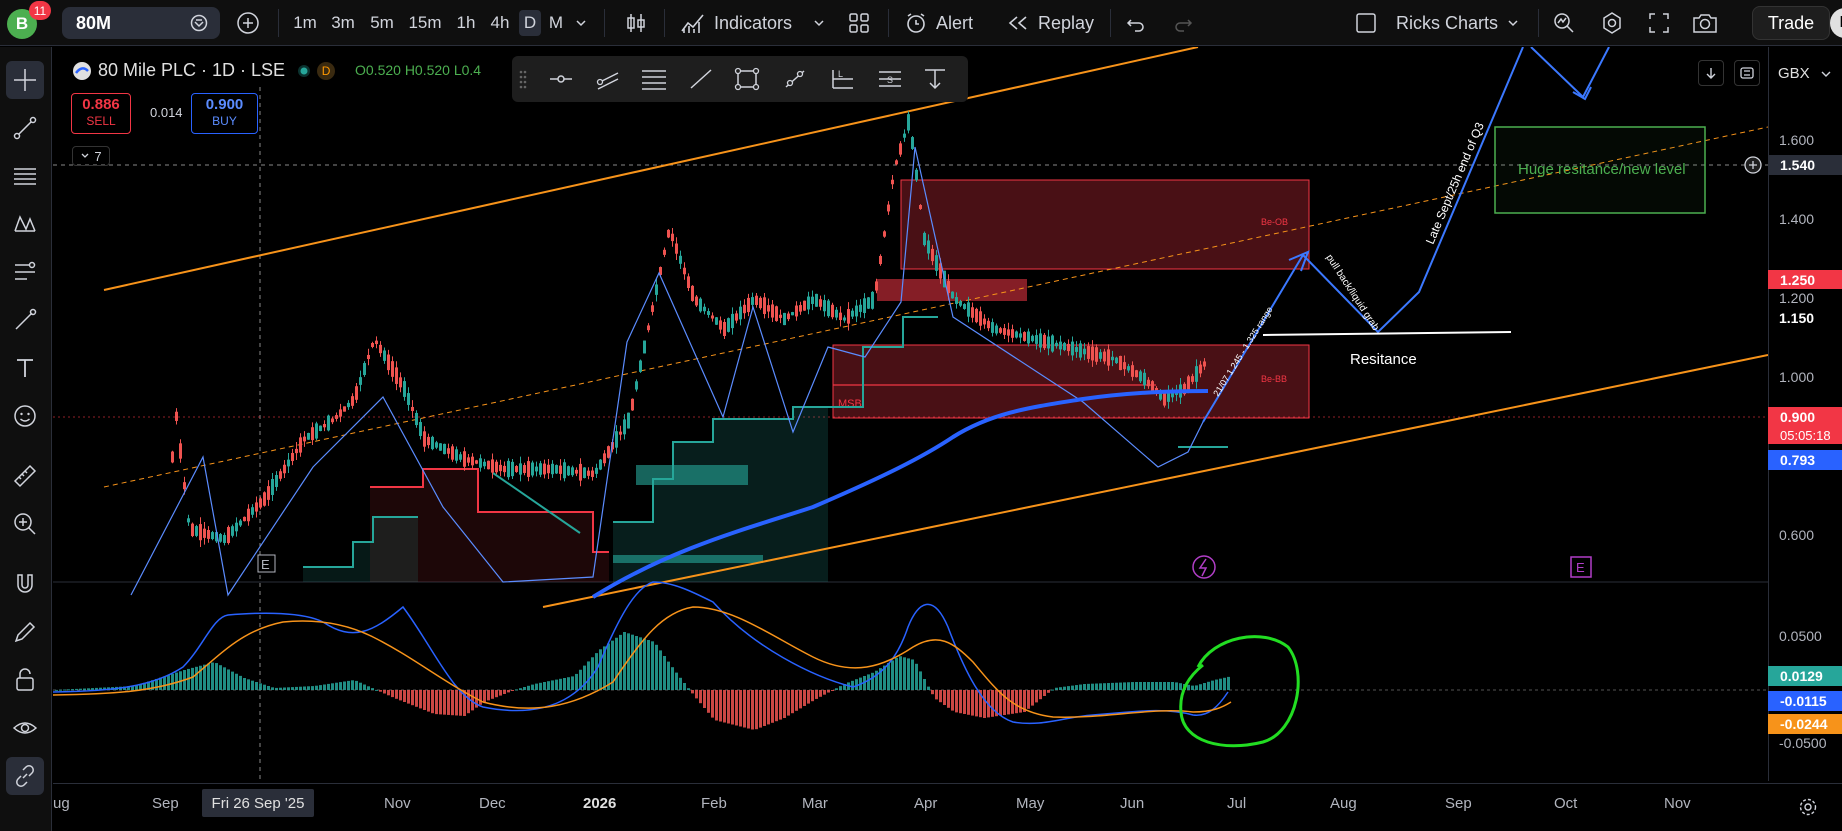 This screenshot has width=1842, height=831. I want to click on timeframe-d: D, so click(530, 23).